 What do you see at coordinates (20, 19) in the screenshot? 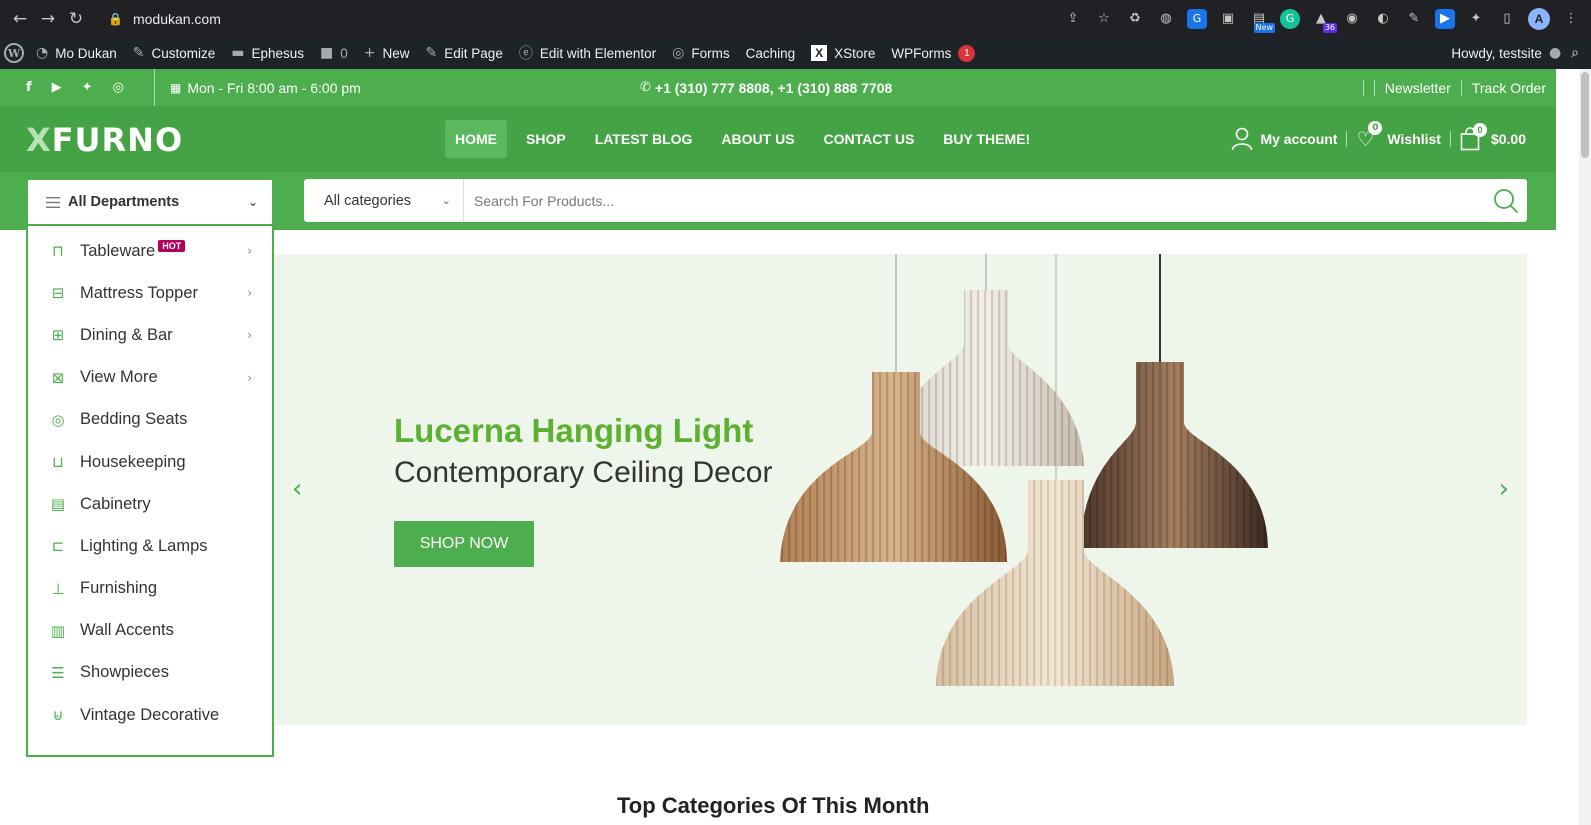
I see `back-arrow-icon: ←` at bounding box center [20, 19].